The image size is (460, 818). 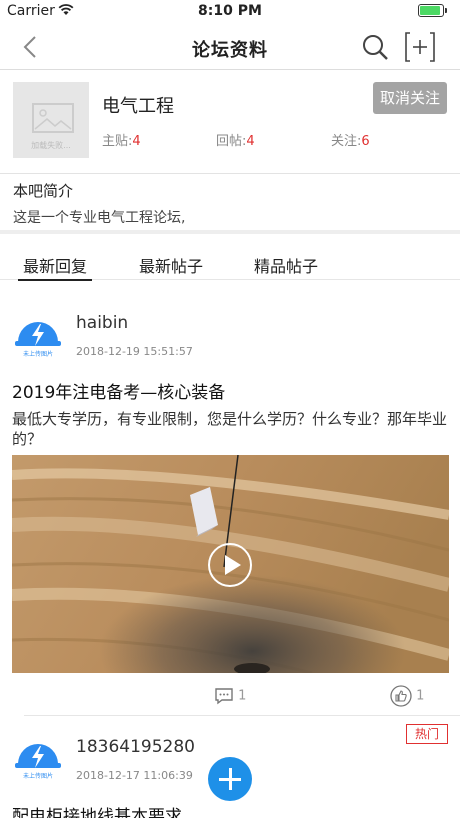 What do you see at coordinates (401, 696) in the screenshot?
I see `thumbs-up-icon` at bounding box center [401, 696].